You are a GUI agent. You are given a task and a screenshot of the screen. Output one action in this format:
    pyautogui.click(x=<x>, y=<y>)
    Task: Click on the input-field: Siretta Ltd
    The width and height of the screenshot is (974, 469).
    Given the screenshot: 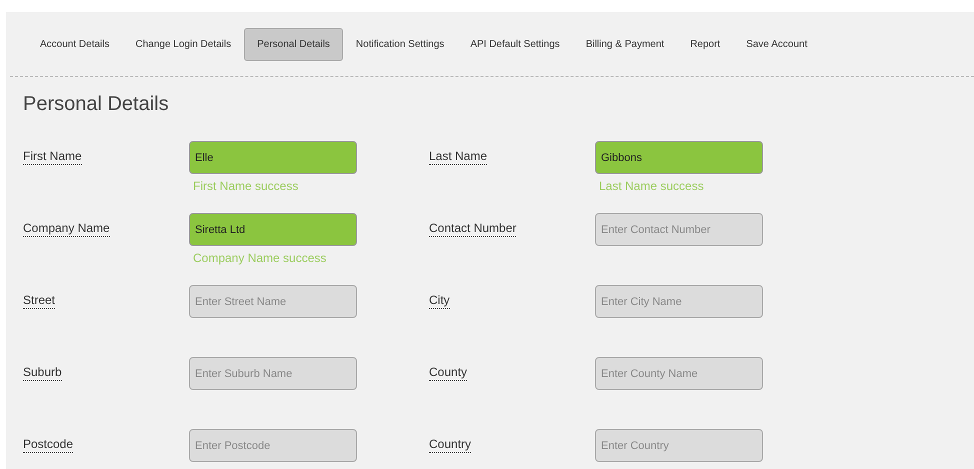 What is the action you would take?
    pyautogui.click(x=273, y=229)
    